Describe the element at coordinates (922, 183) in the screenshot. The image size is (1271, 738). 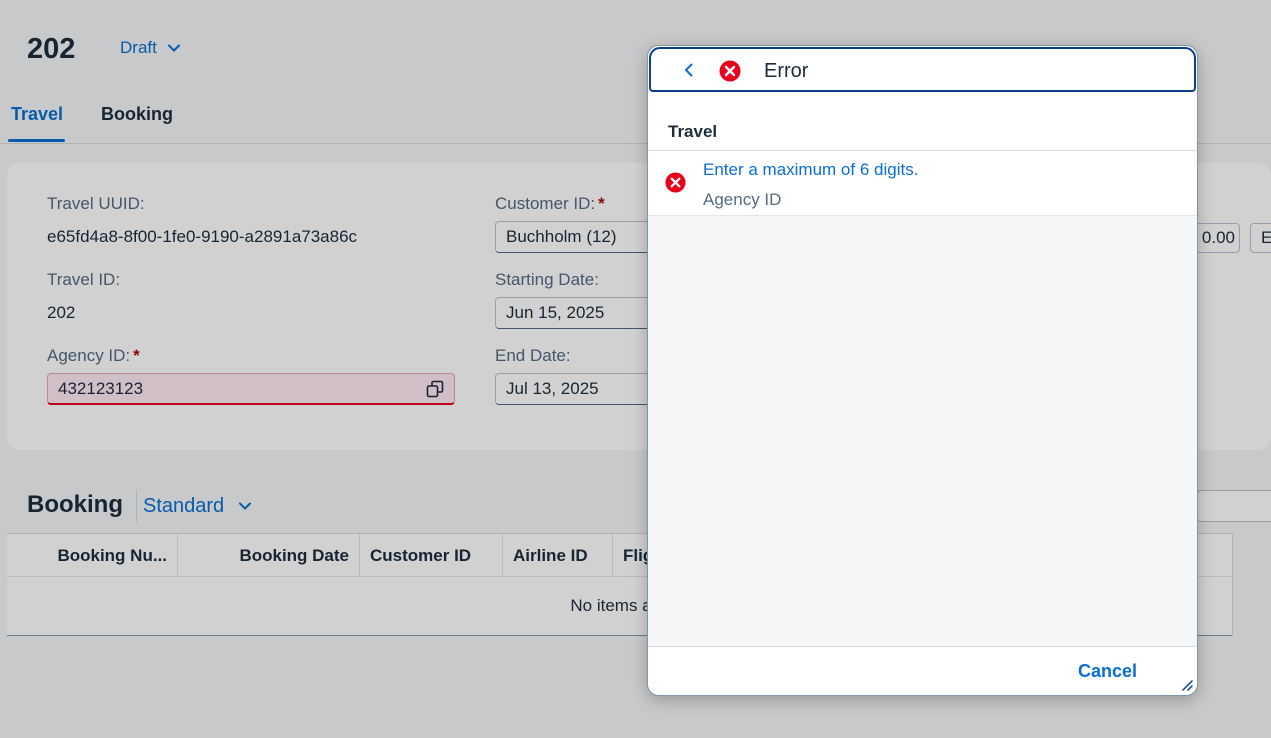
I see `message-item: Enter a maximum of 6 digits. Agency ID` at that location.